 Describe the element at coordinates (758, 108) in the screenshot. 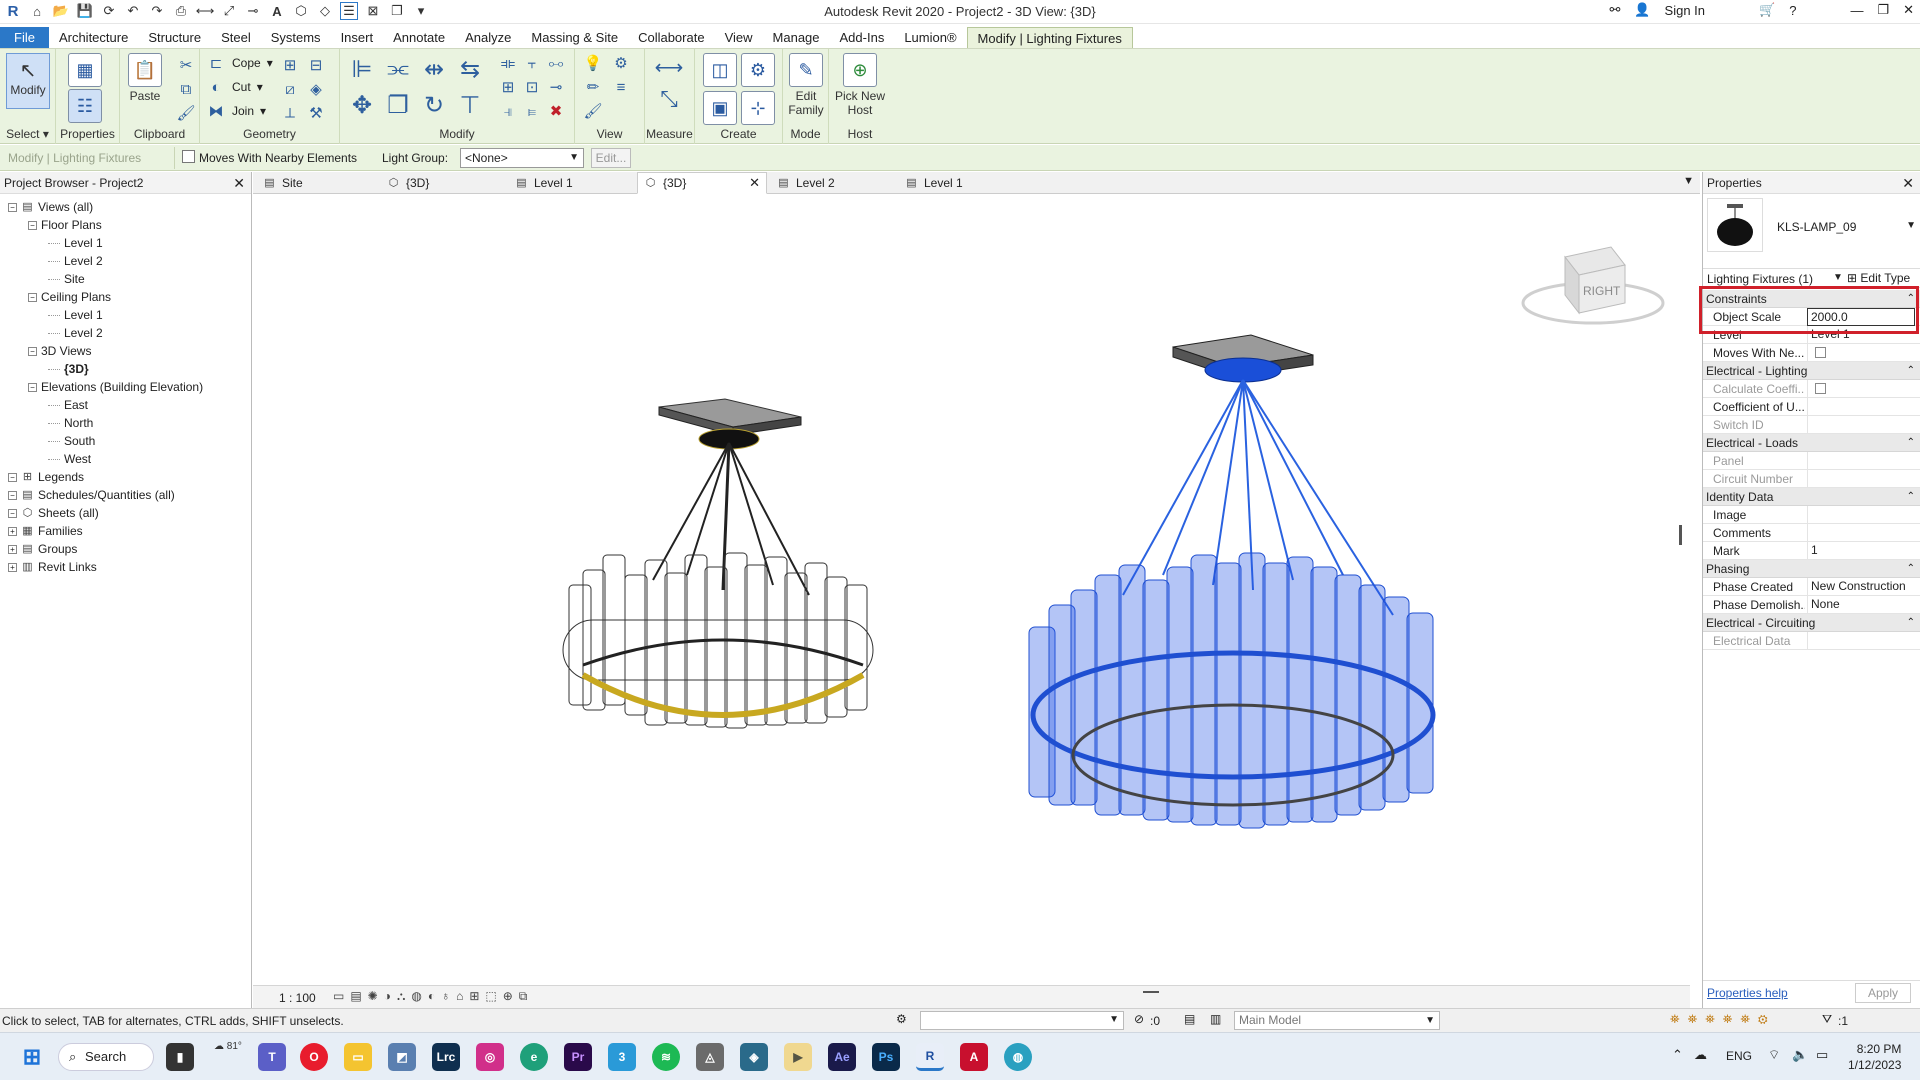

I see `create-similar-icon: ⊹` at that location.